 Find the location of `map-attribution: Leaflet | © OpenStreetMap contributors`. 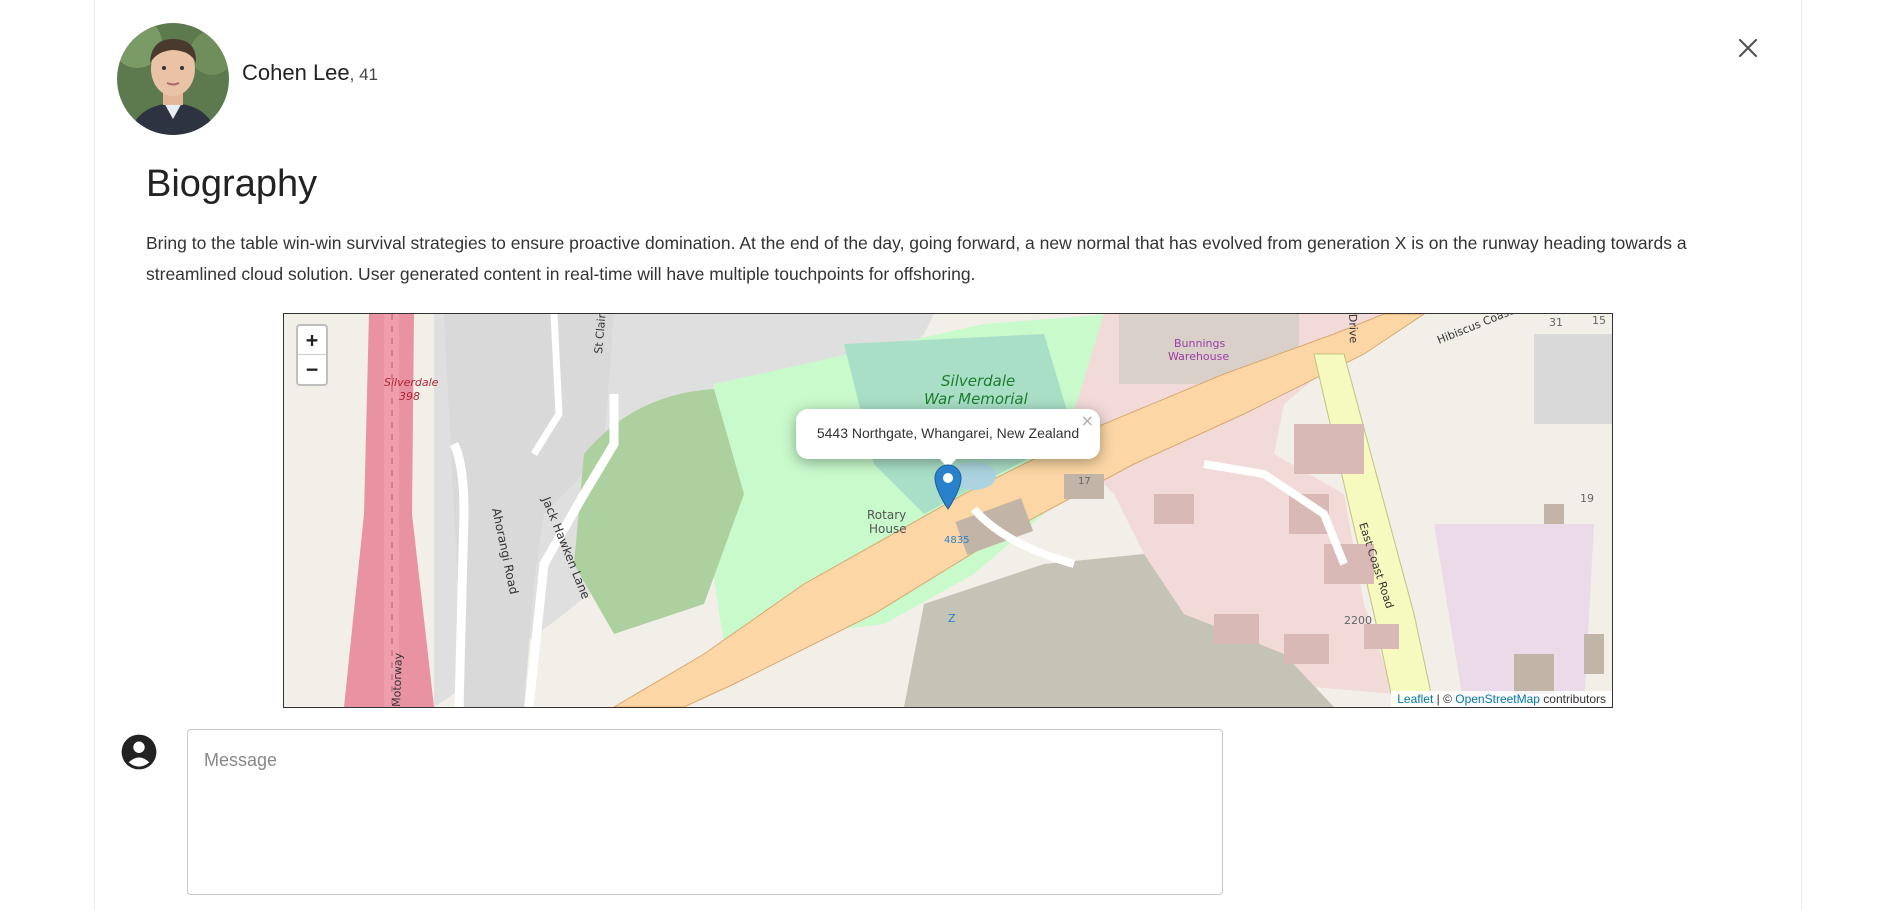

map-attribution: Leaflet | © OpenStreetMap contributors is located at coordinates (1501, 699).